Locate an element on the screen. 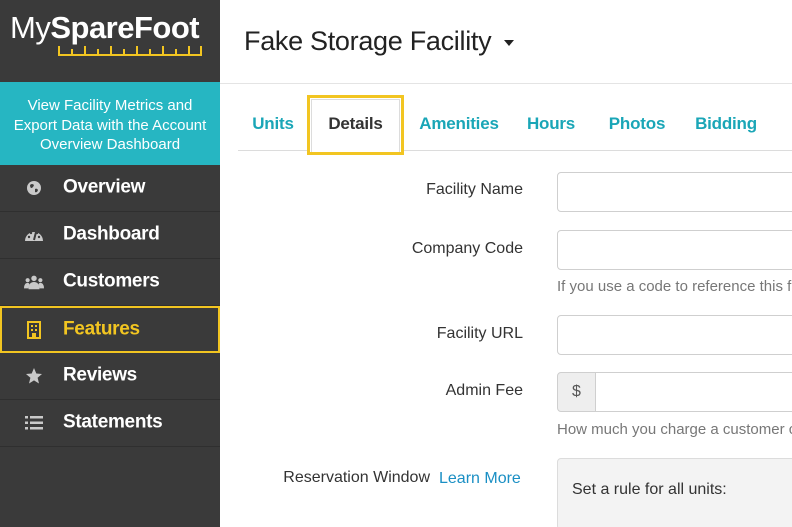 The height and width of the screenshot is (527, 792). globe-icon is located at coordinates (34, 188).